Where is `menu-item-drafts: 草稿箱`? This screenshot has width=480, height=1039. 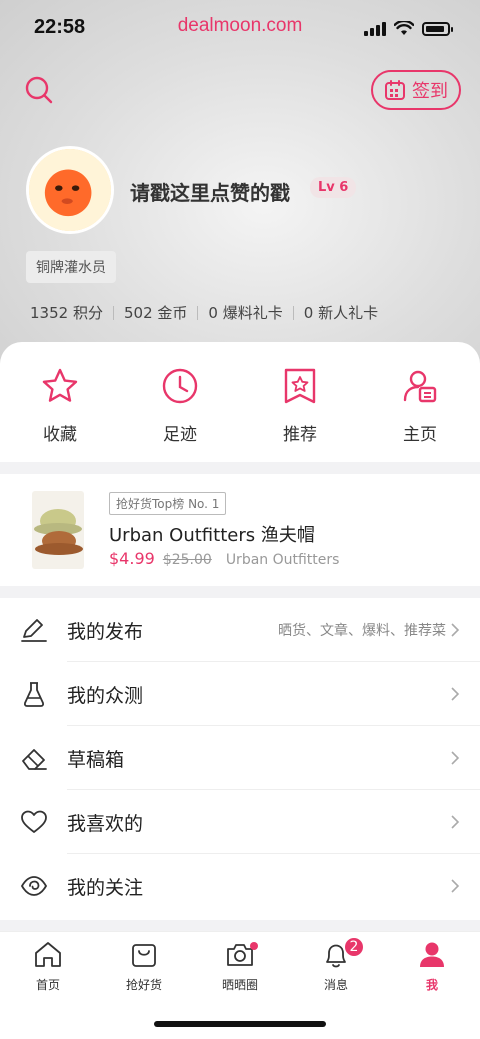
menu-item-drafts: 草稿箱 is located at coordinates (240, 758).